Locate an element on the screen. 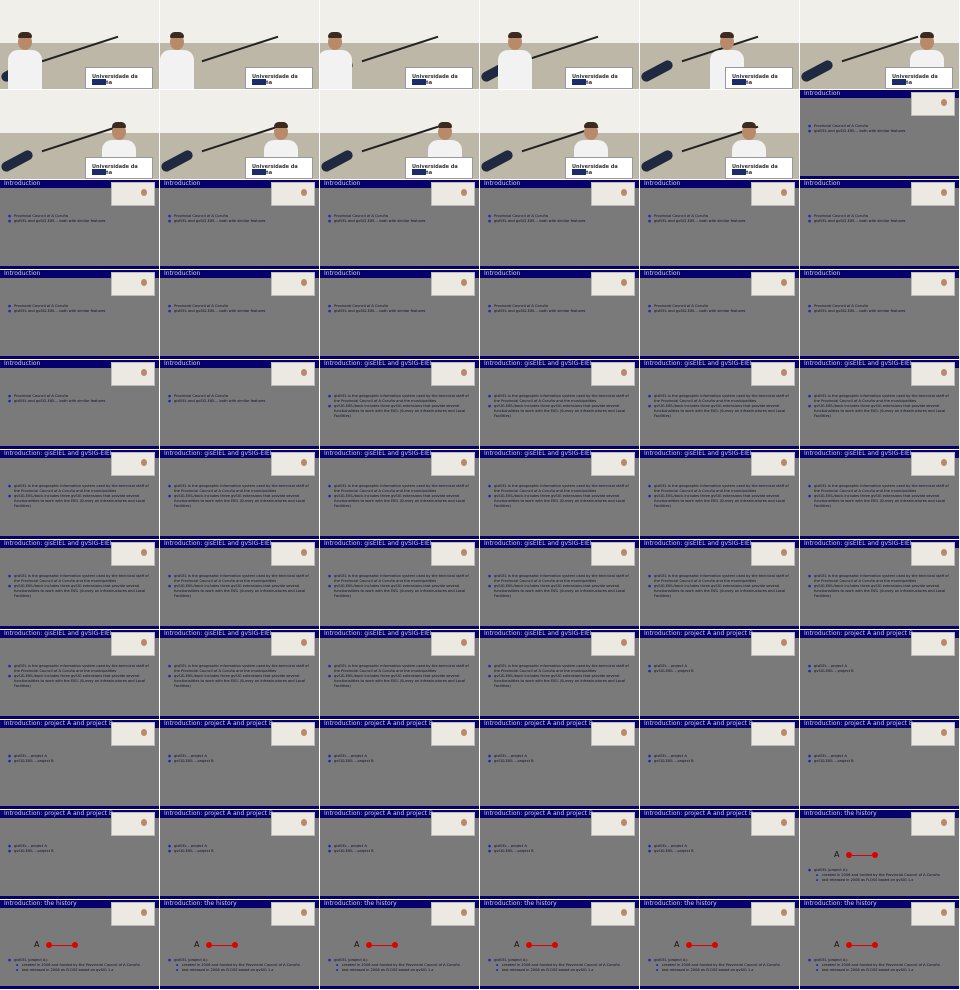  speaker-body is located at coordinates (177, 69).